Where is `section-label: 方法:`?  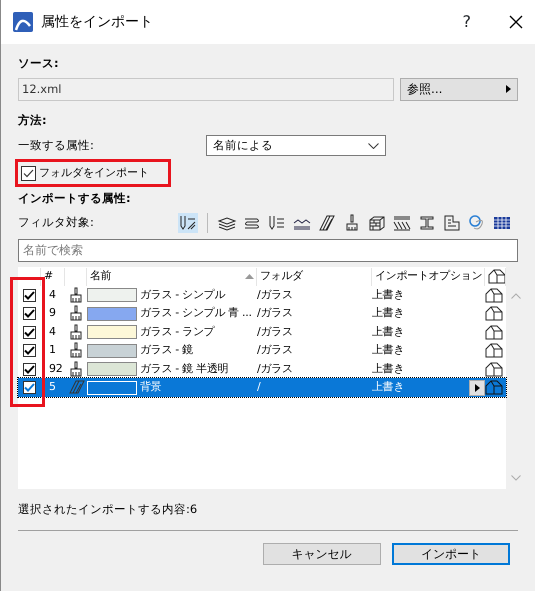 section-label: 方法: is located at coordinates (33, 121).